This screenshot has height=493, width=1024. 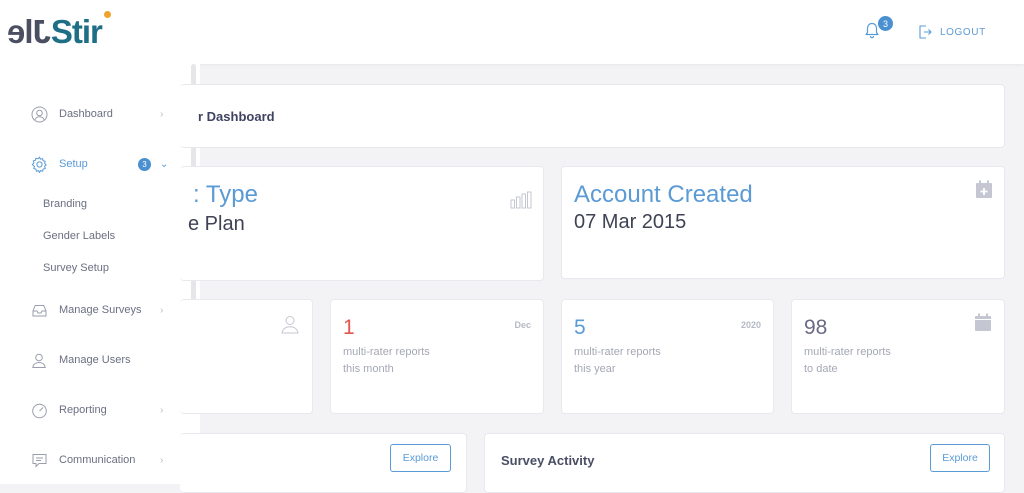 What do you see at coordinates (216, 224) in the screenshot?
I see `account-type-value: e Plan` at bounding box center [216, 224].